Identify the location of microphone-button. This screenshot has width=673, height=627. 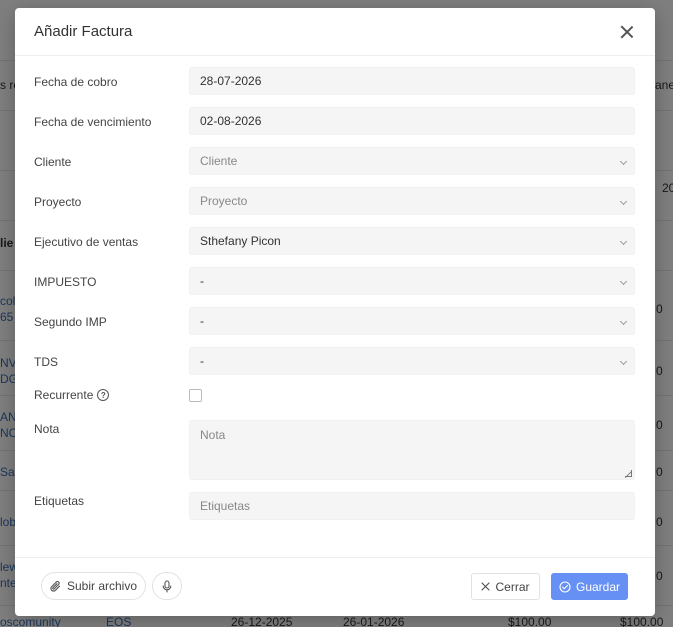
(167, 586).